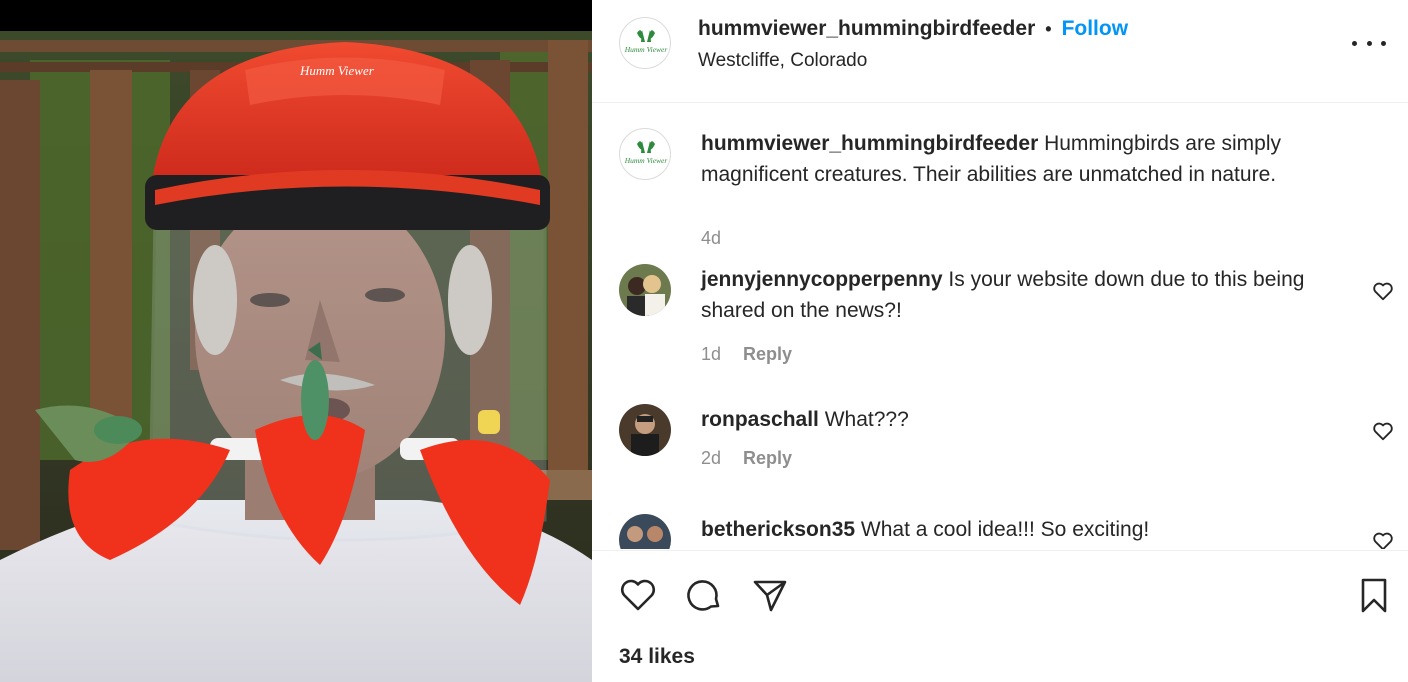 This screenshot has width=1408, height=682. What do you see at coordinates (1026, 419) in the screenshot?
I see `comment-text: ronpaschall What???` at bounding box center [1026, 419].